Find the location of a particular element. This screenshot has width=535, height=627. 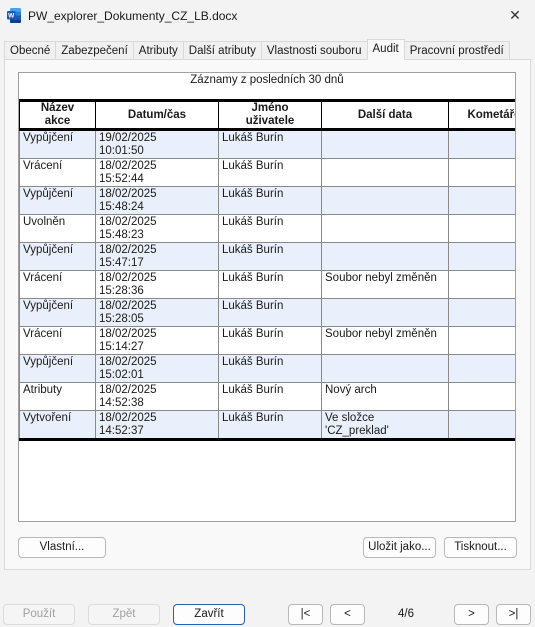

table-row: Vrácení 18/02/2025 15:52:44 Lukáš Burín is located at coordinates (267, 172).